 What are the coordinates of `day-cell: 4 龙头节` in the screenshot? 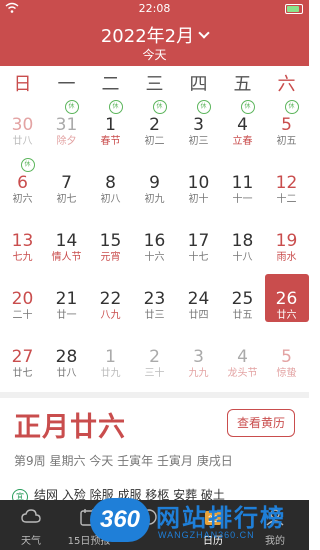 It's located at (243, 356).